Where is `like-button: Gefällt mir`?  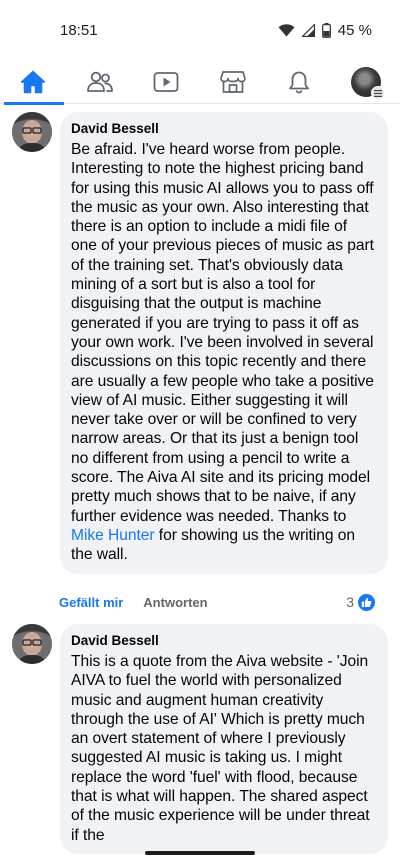 like-button: Gefällt mir is located at coordinates (91, 602).